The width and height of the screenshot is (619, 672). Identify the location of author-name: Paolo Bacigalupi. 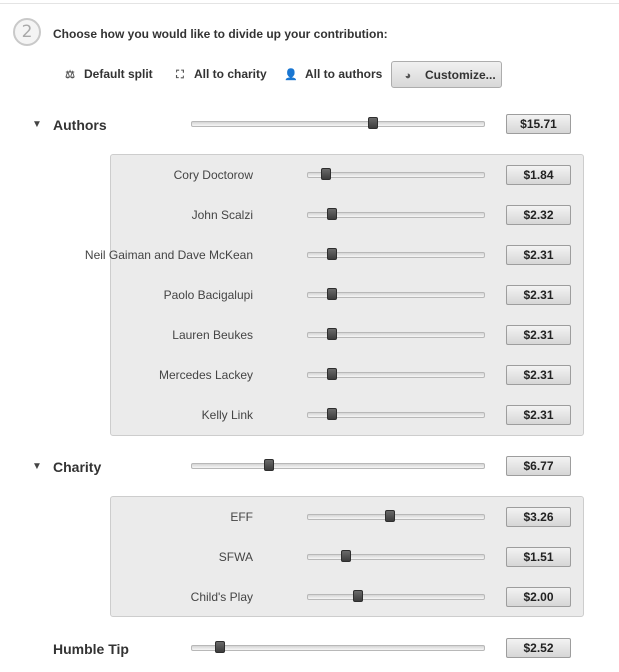
(208, 295).